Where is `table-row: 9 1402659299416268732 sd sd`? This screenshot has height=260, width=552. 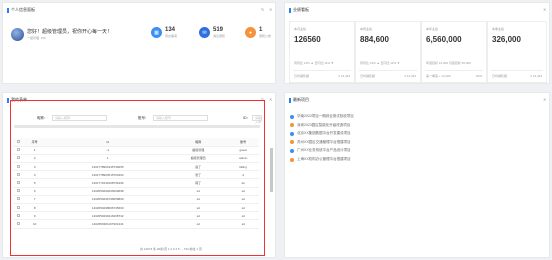
table-row: 9 1402659299416268732 sd sd is located at coordinates (136, 216).